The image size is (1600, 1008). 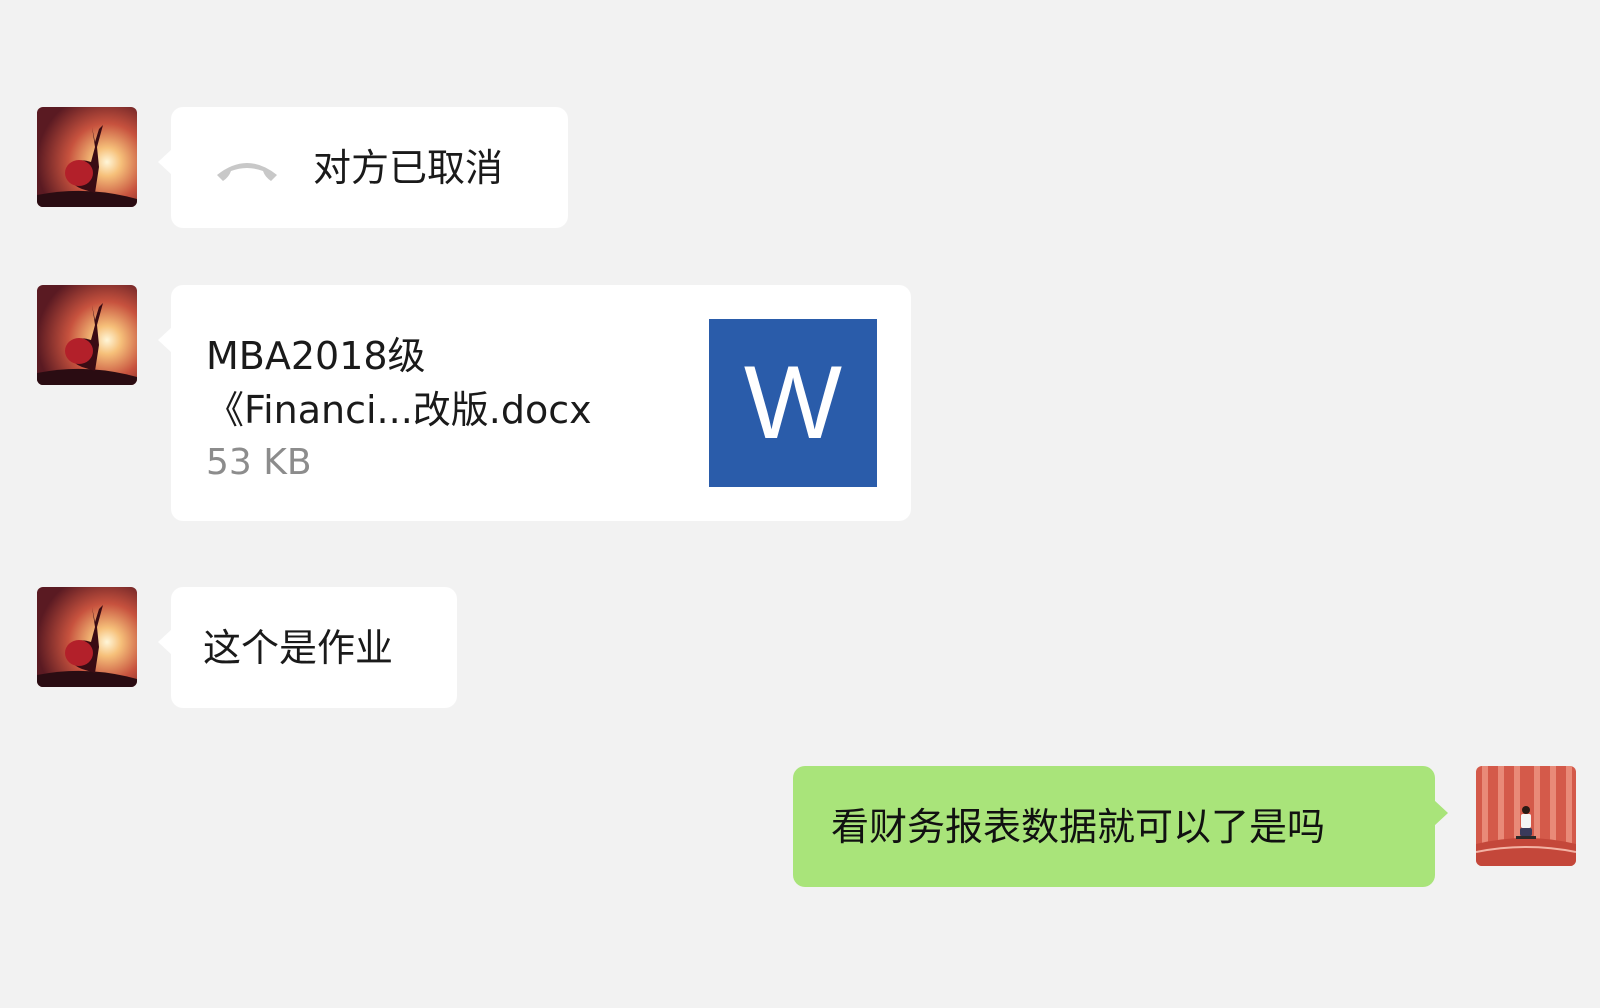 What do you see at coordinates (259, 462) in the screenshot?
I see `file-size: 53 KB` at bounding box center [259, 462].